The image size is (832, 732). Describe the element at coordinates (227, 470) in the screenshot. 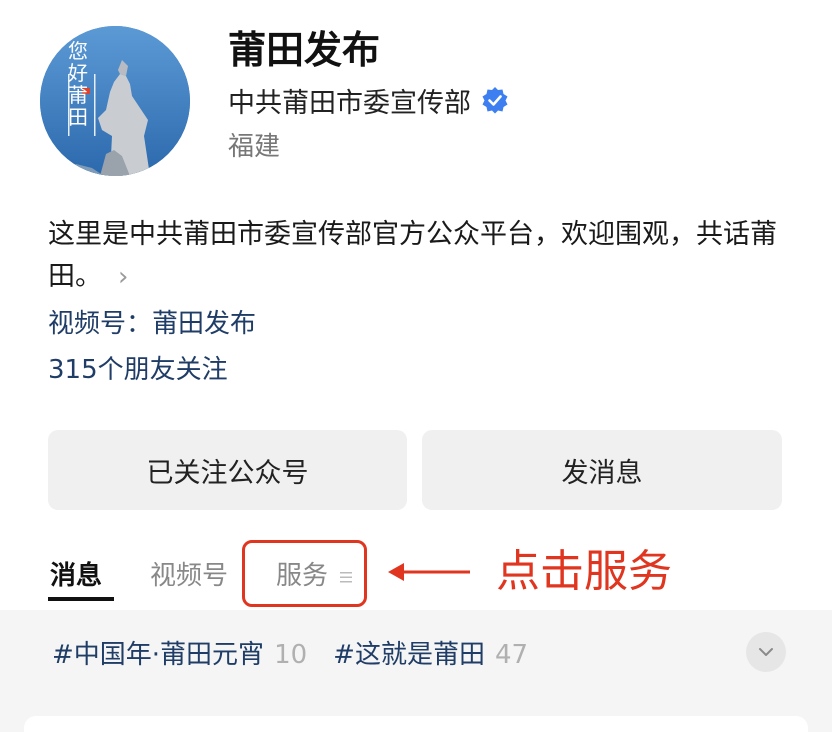

I see `followed-account-button: 已关注公众号` at that location.